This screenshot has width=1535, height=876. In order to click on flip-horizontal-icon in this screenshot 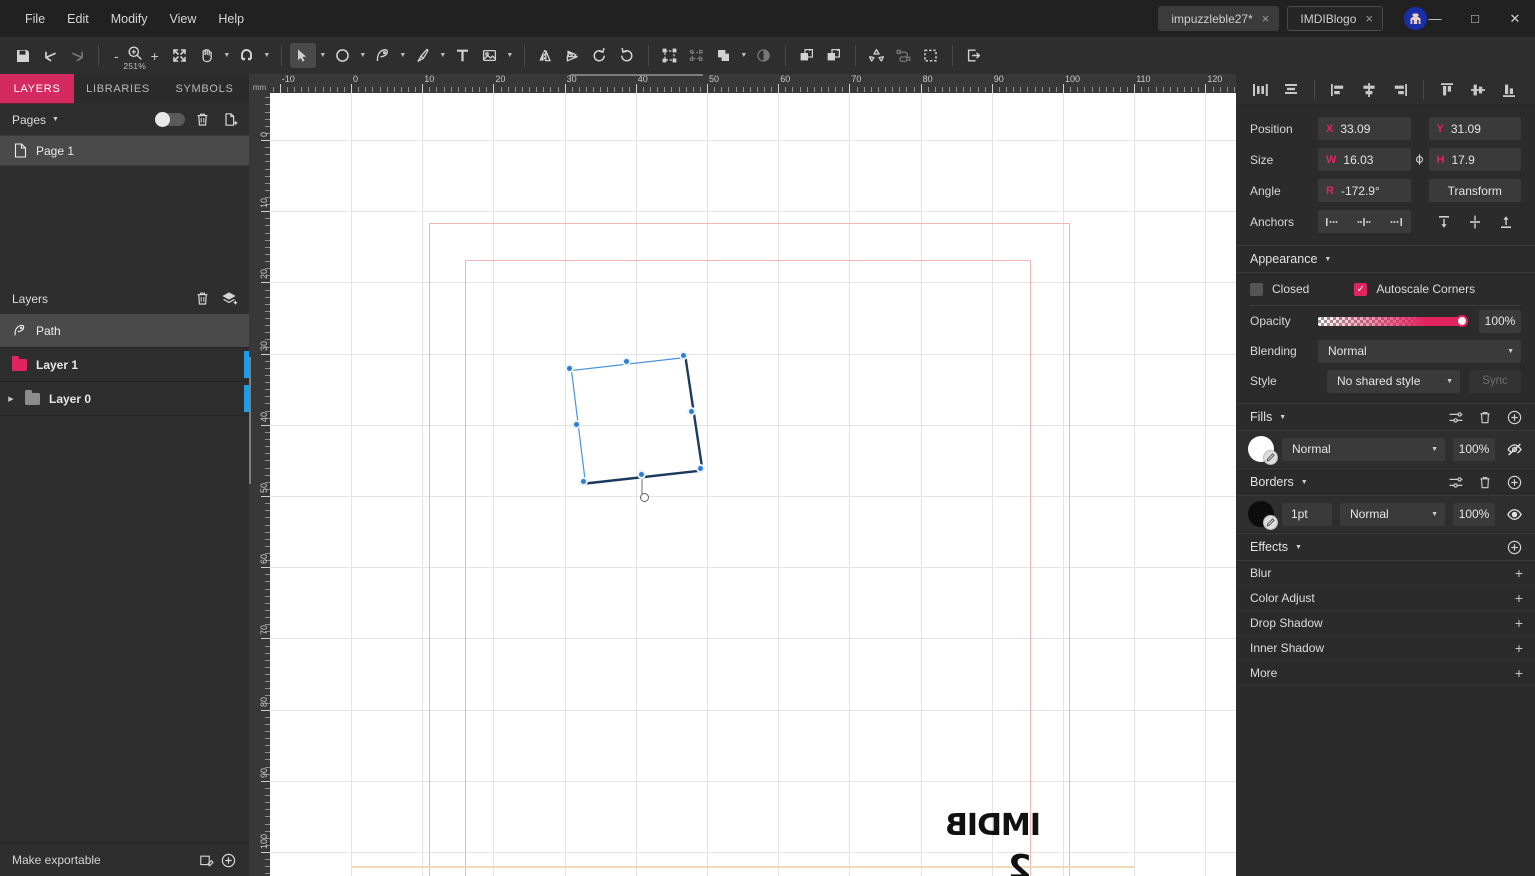, I will do `click(546, 55)`.